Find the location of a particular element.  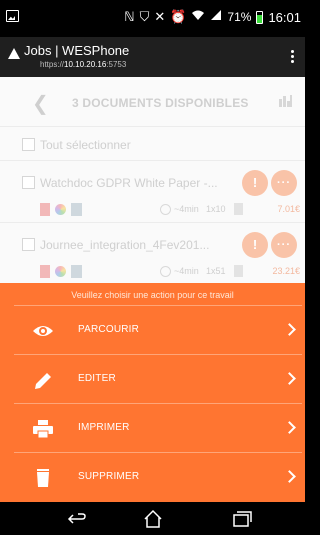

alarm-icon: ⏰ is located at coordinates (178, 16).